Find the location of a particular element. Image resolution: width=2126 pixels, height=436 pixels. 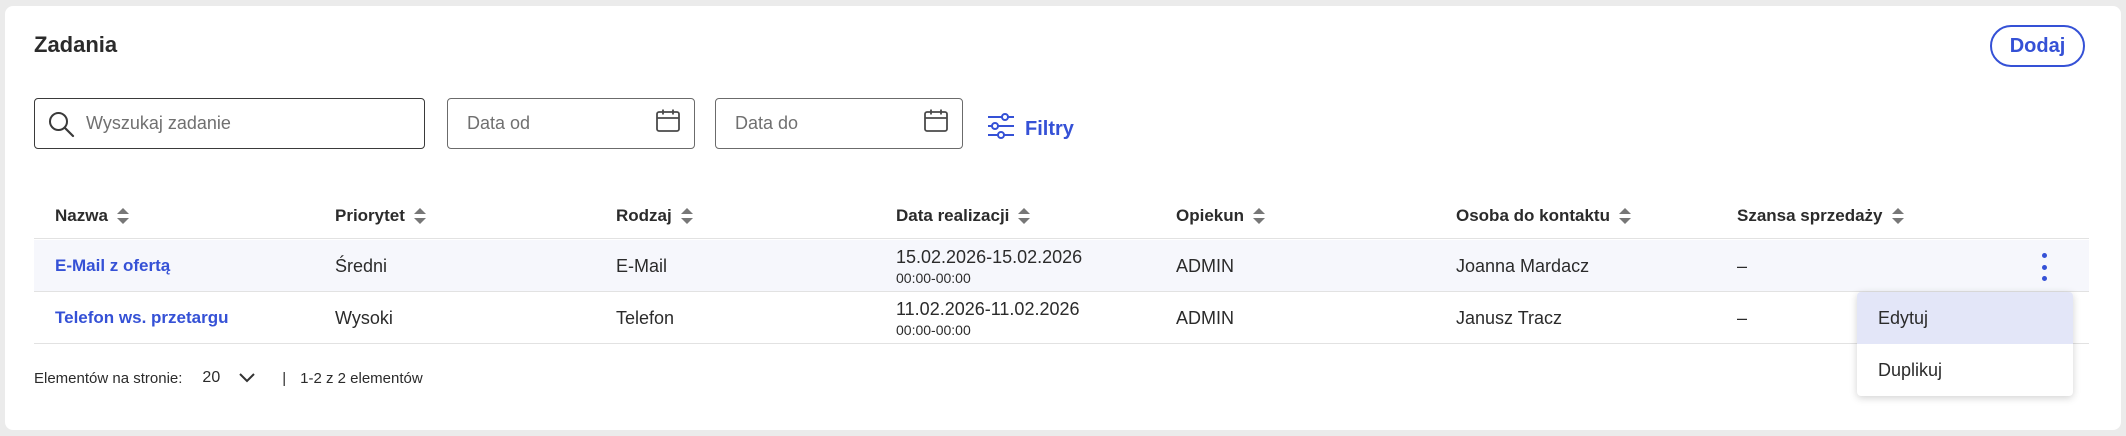

filters-button: Filtry is located at coordinates (1030, 129).